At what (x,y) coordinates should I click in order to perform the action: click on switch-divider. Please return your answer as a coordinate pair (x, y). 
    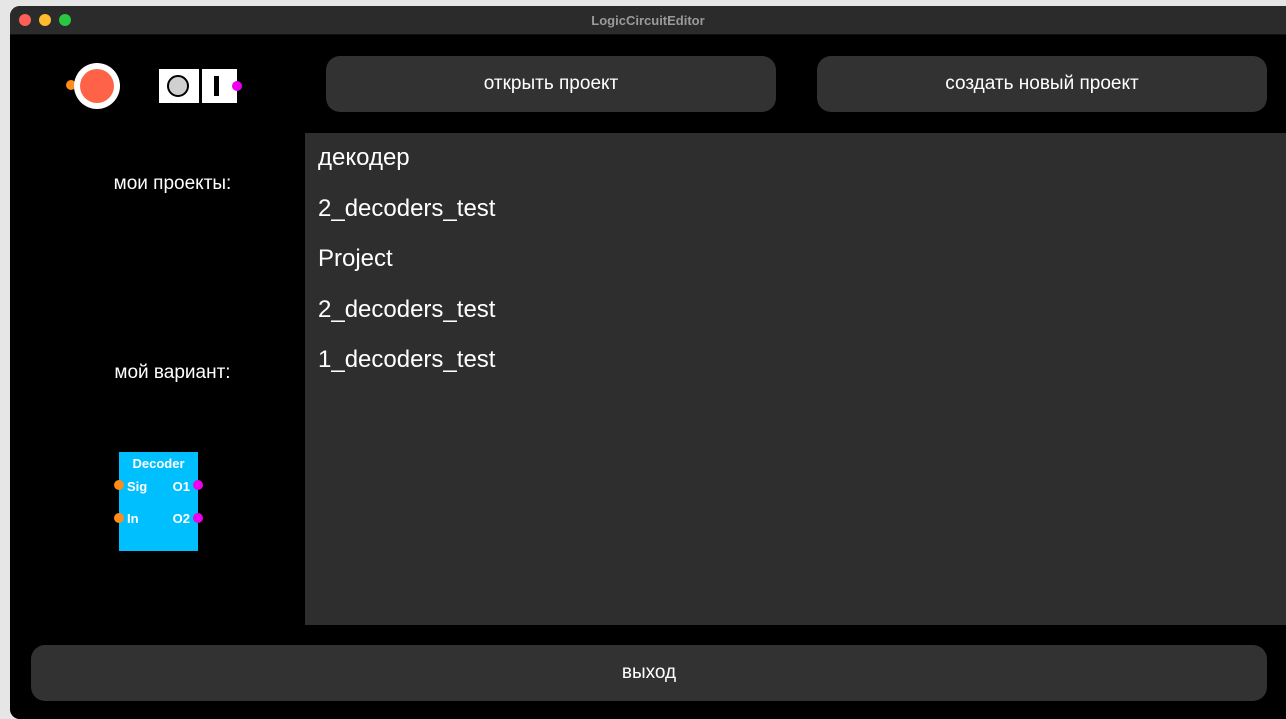
    Looking at the image, I should click on (200, 86).